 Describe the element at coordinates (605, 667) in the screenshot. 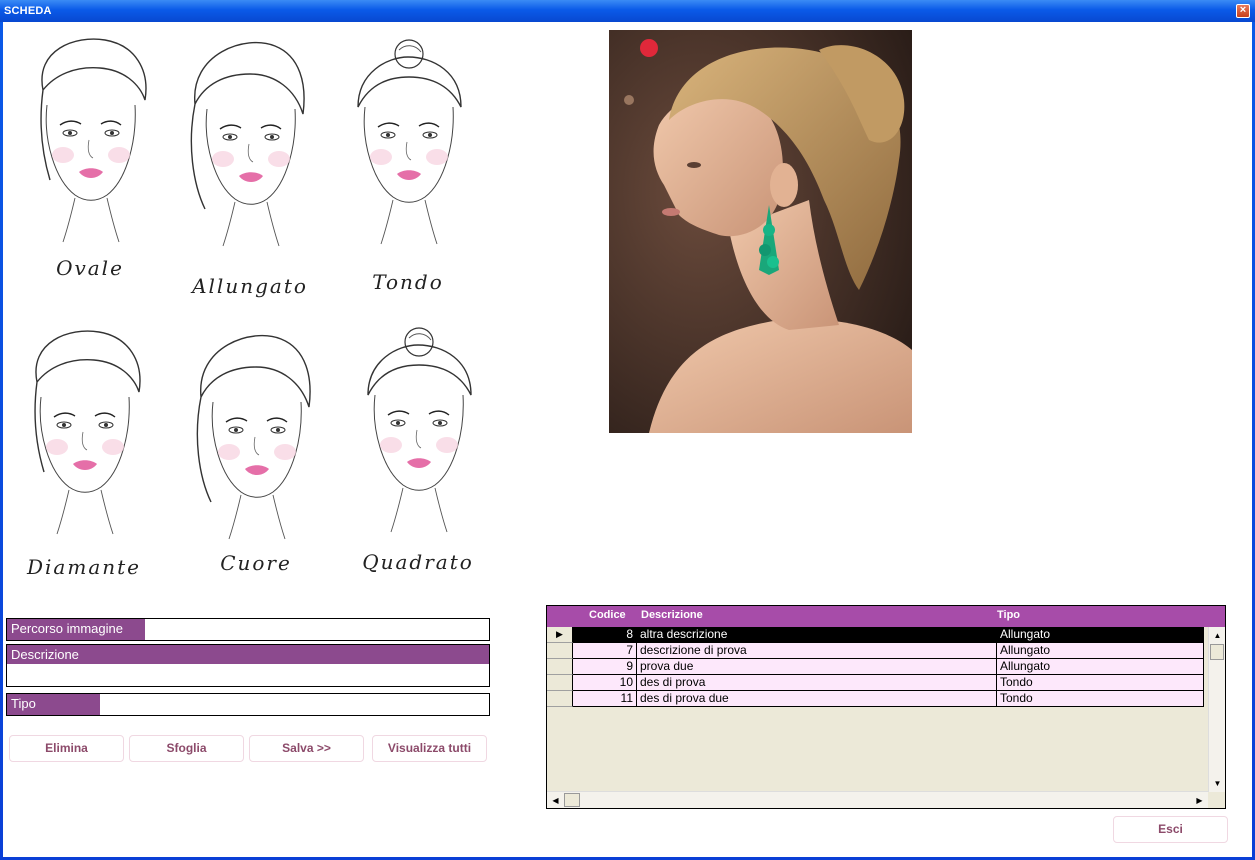

I see `cell-codice: 9` at that location.